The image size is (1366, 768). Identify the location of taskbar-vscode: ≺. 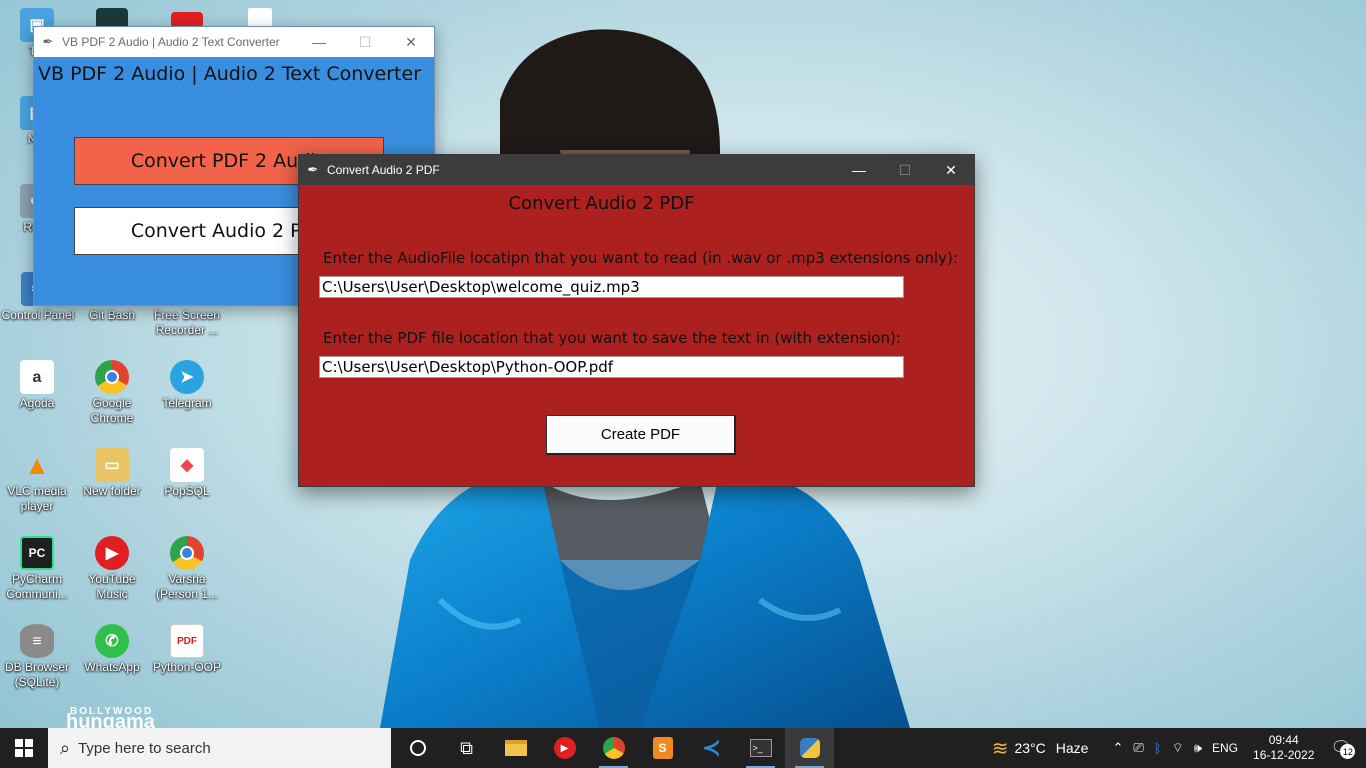
(711, 748).